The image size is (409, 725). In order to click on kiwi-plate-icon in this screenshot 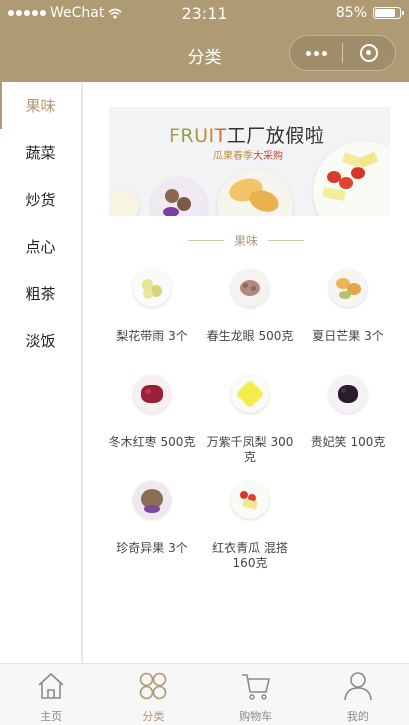, I will do `click(152, 500)`.